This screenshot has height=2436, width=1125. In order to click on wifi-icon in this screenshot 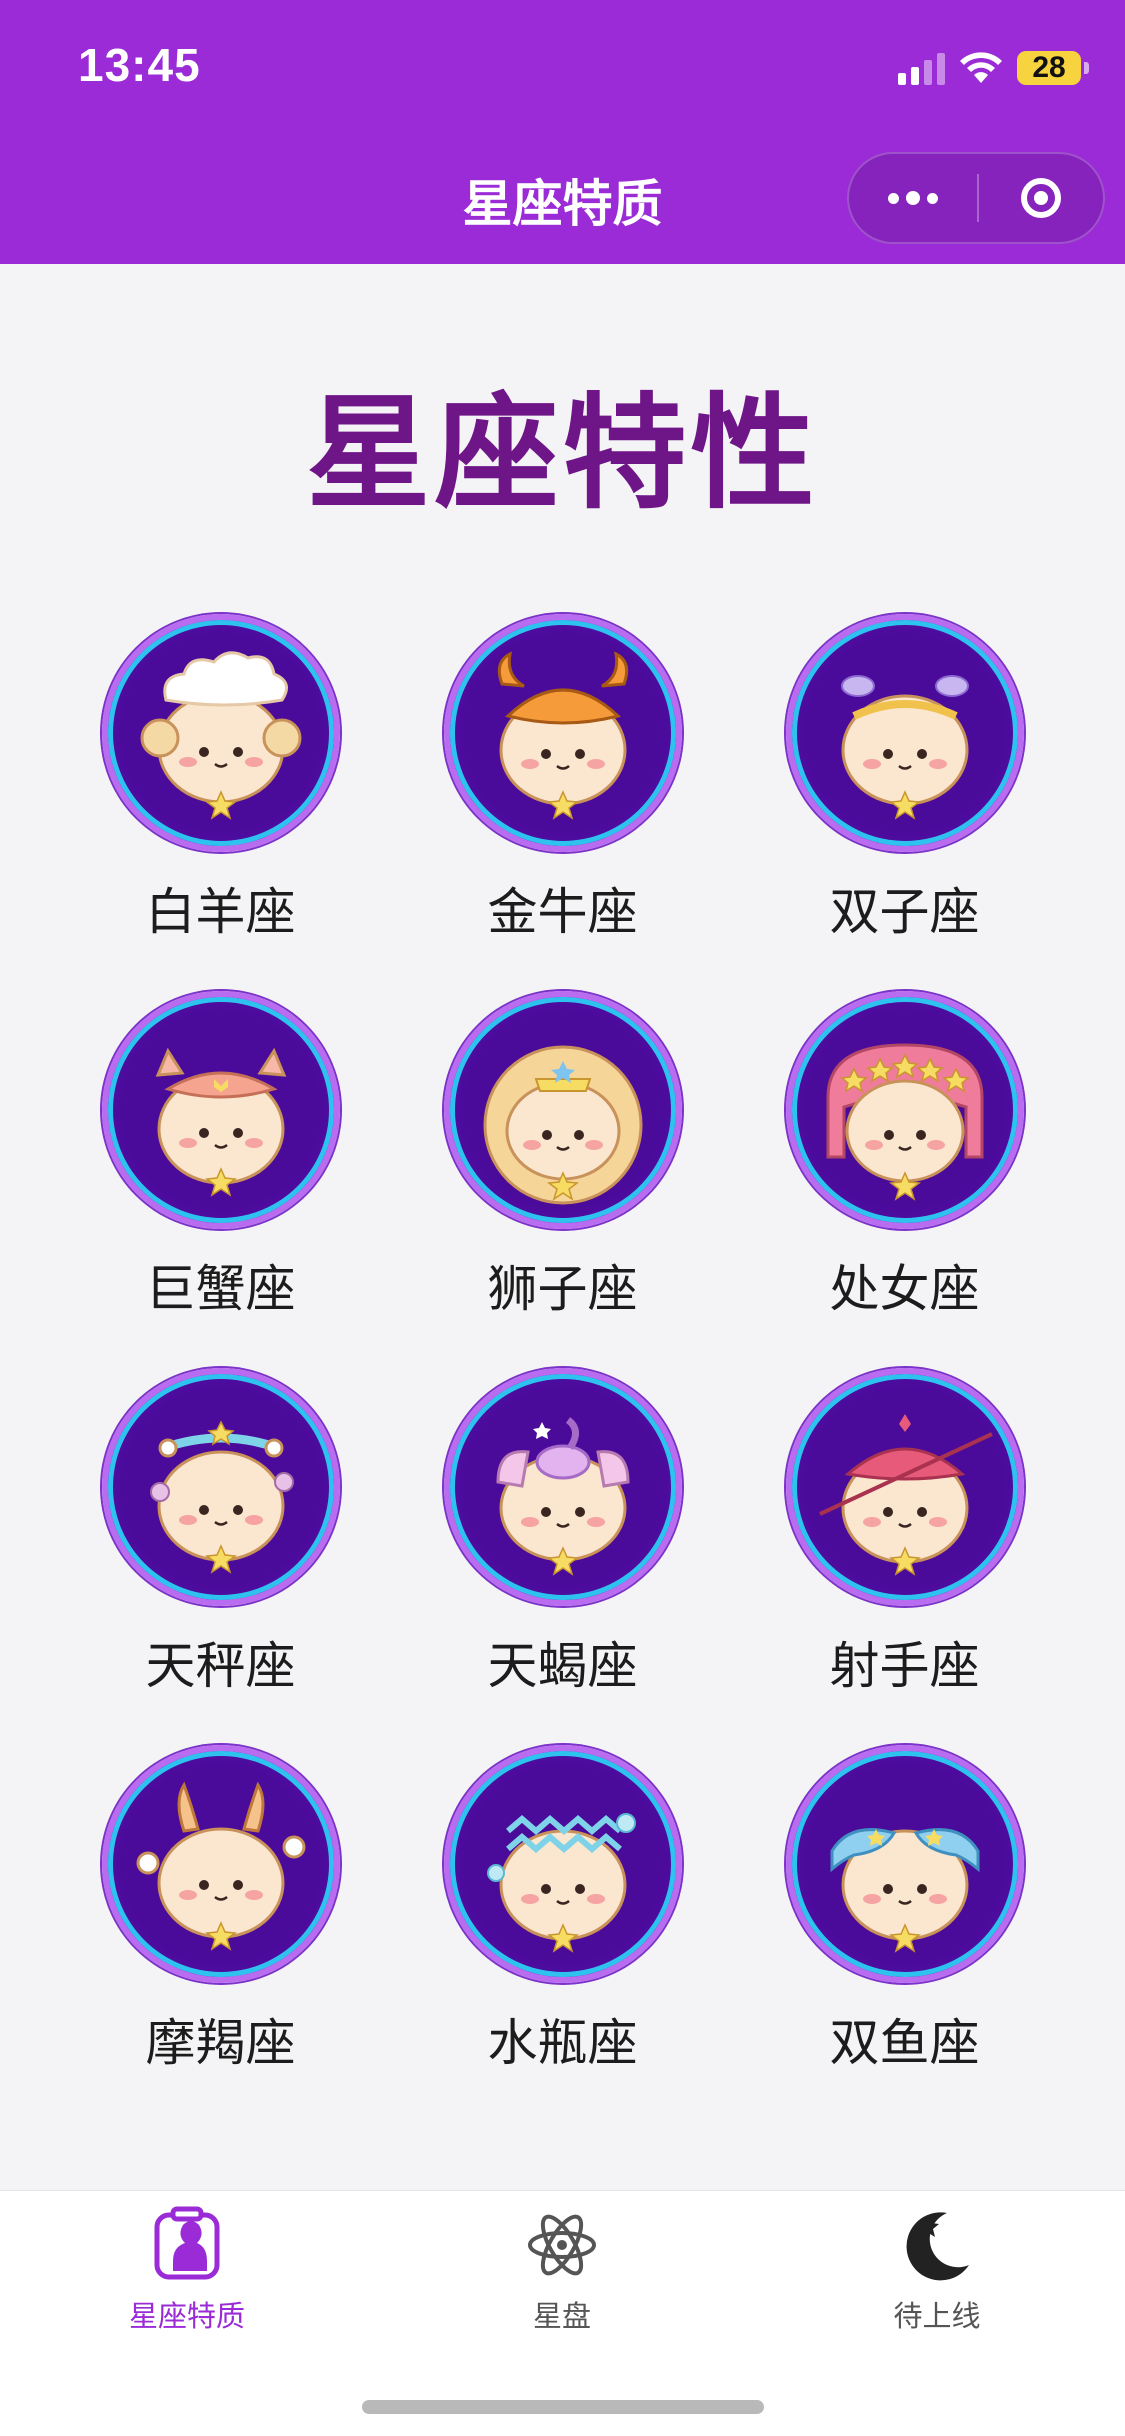, I will do `click(981, 67)`.